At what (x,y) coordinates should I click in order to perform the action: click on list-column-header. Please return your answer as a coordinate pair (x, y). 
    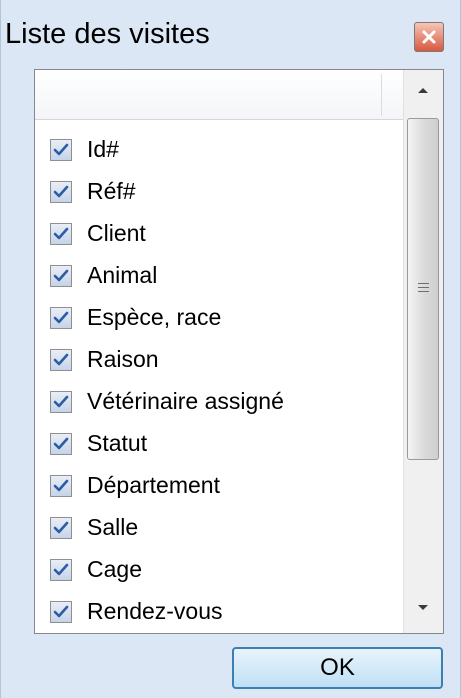
    Looking at the image, I should click on (219, 95).